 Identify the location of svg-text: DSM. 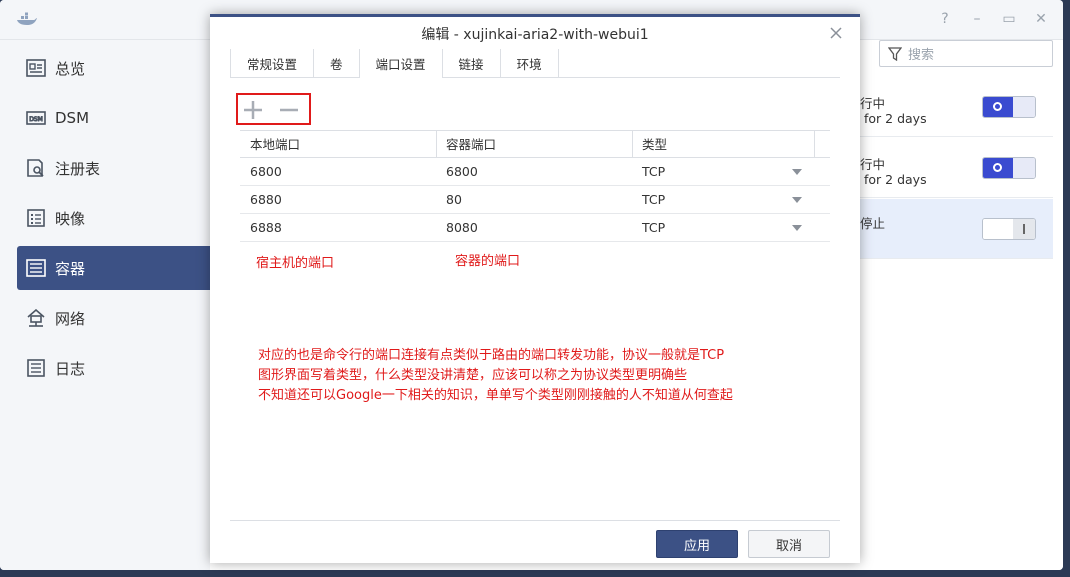
(36, 119).